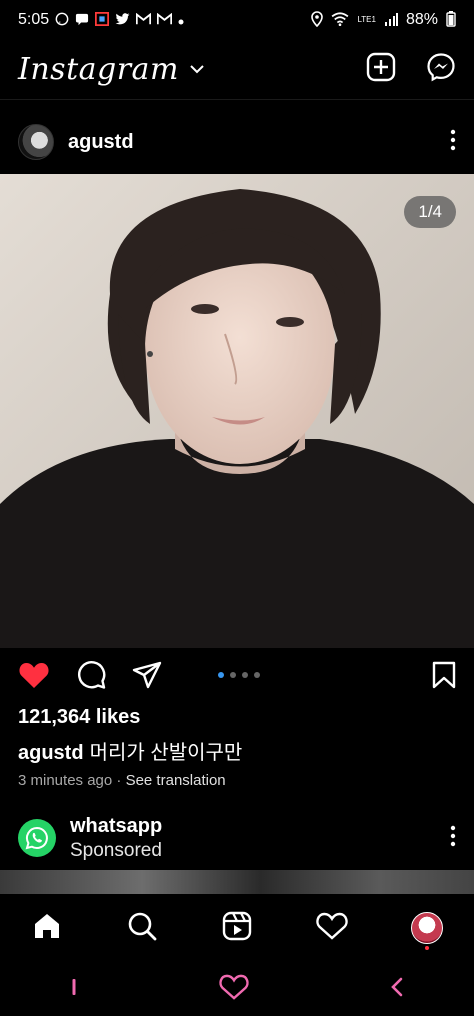 The height and width of the screenshot is (1016, 474). I want to click on reels-icon, so click(237, 928).